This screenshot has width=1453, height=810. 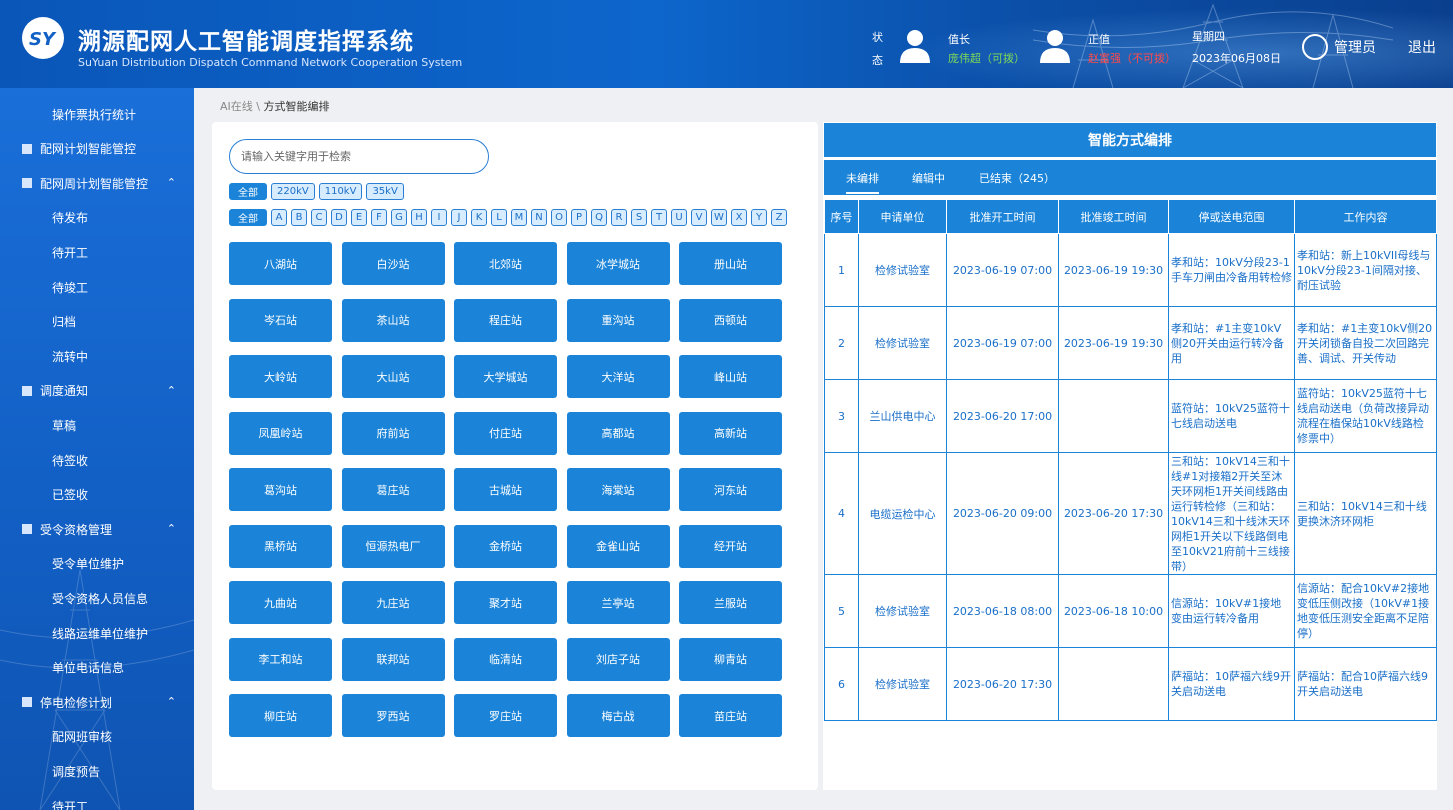 I want to click on sidebar-item: 配网周计划智能管控 ⌃, so click(x=97, y=183).